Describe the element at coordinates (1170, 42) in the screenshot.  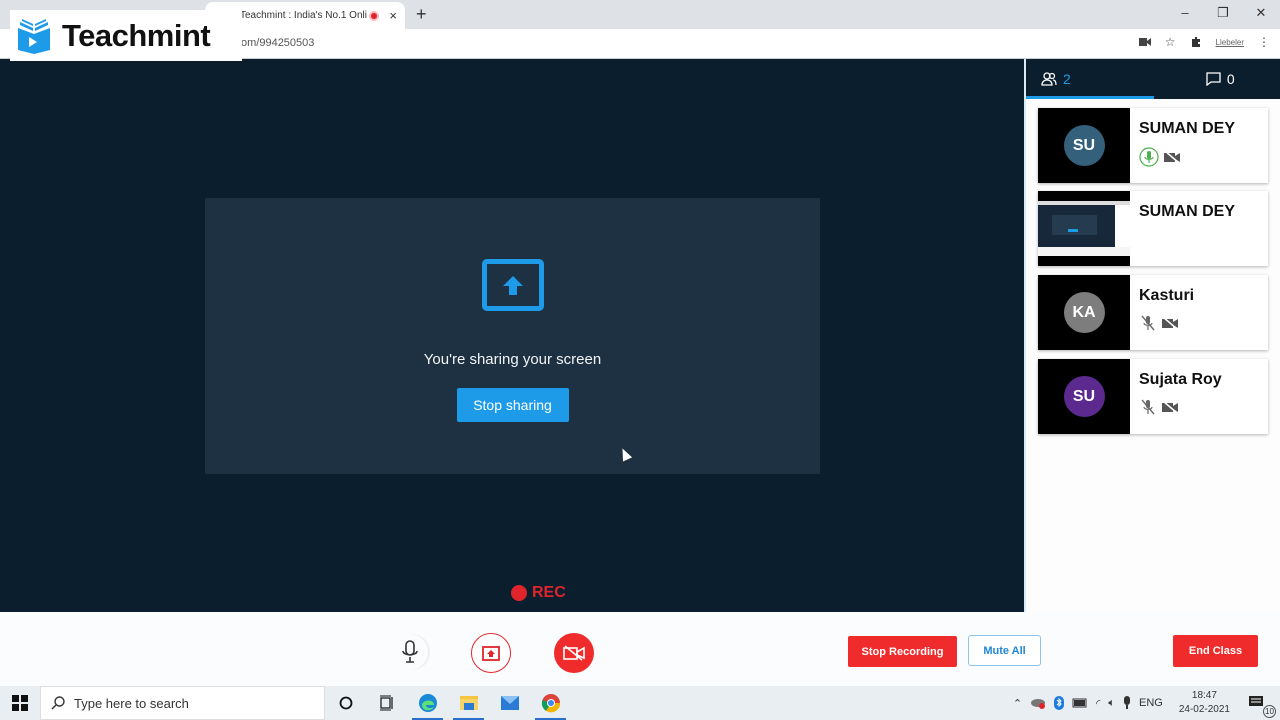
I see `bookmark-star-icon: ☆` at that location.